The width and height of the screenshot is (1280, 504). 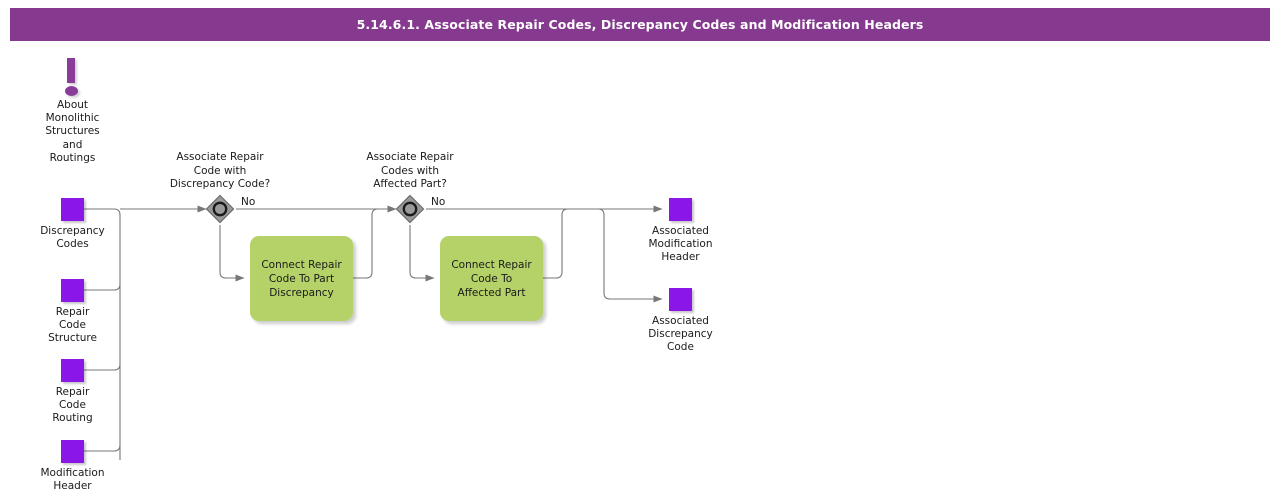 I want to click on task-label: Connect Repair Code To Affected Part, so click(x=491, y=278).